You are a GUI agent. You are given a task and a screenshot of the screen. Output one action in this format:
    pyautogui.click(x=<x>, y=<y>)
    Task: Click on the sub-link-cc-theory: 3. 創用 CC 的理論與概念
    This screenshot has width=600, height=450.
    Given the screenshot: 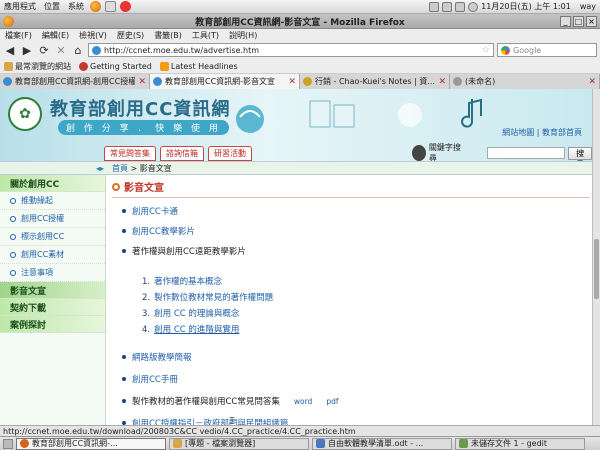 What is the action you would take?
    pyautogui.click(x=190, y=313)
    